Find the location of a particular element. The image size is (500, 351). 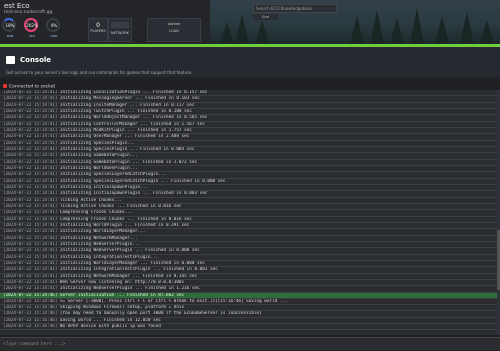

uptime-label: Uptime is located at coordinates (174, 24).